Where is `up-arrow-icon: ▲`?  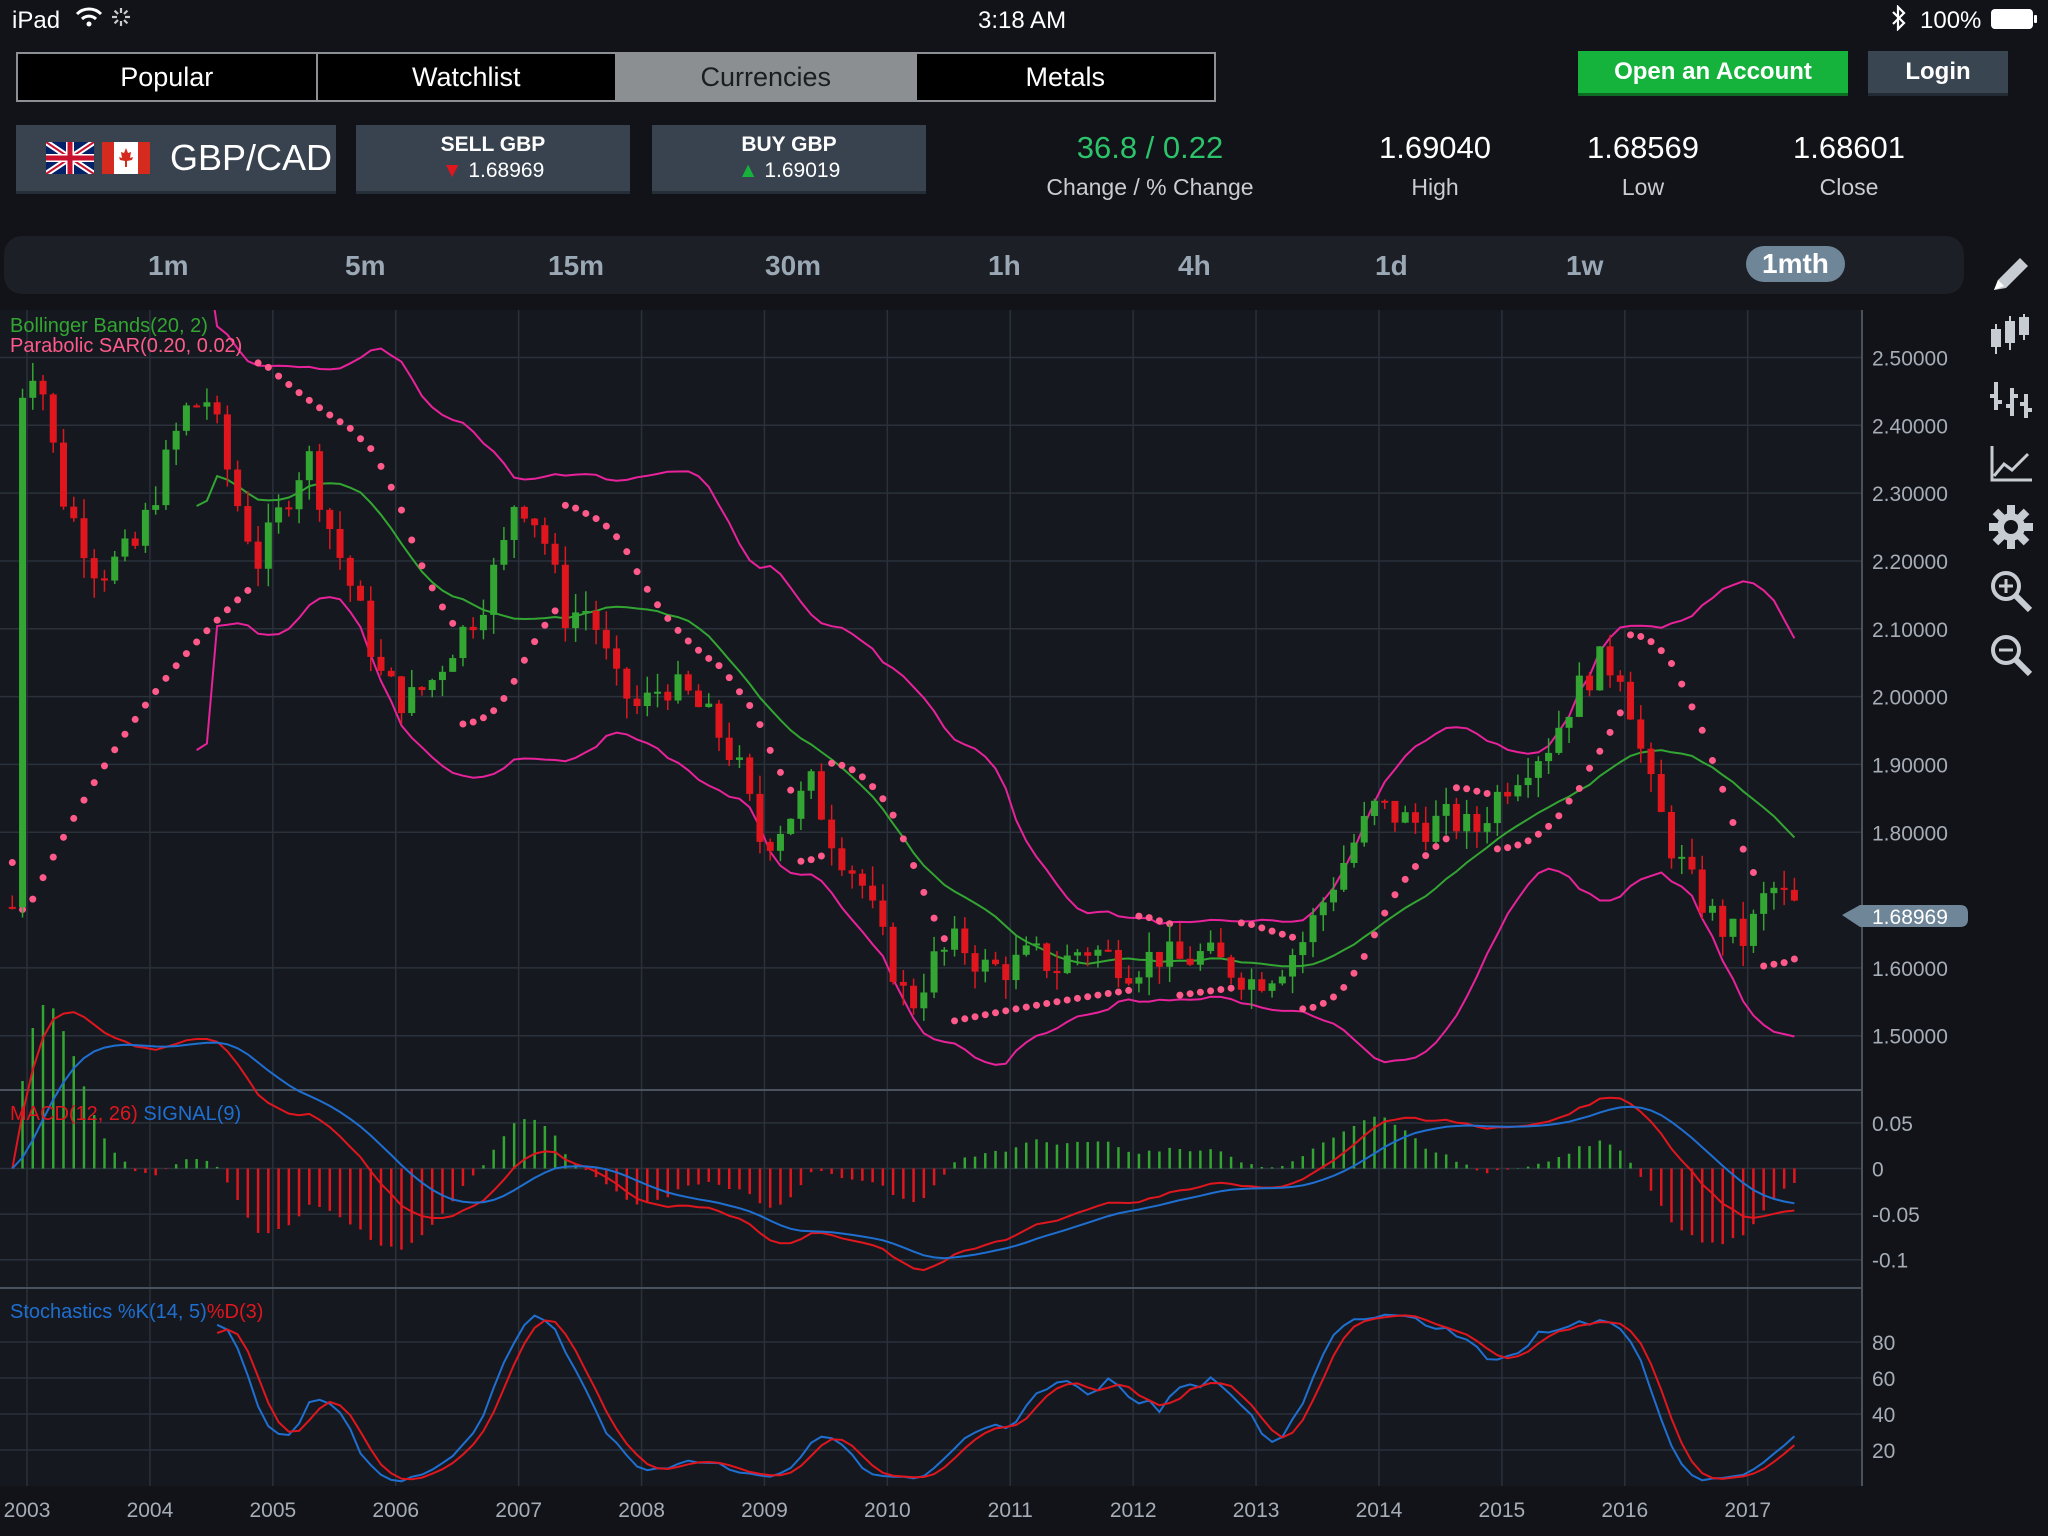
up-arrow-icon: ▲ is located at coordinates (748, 170).